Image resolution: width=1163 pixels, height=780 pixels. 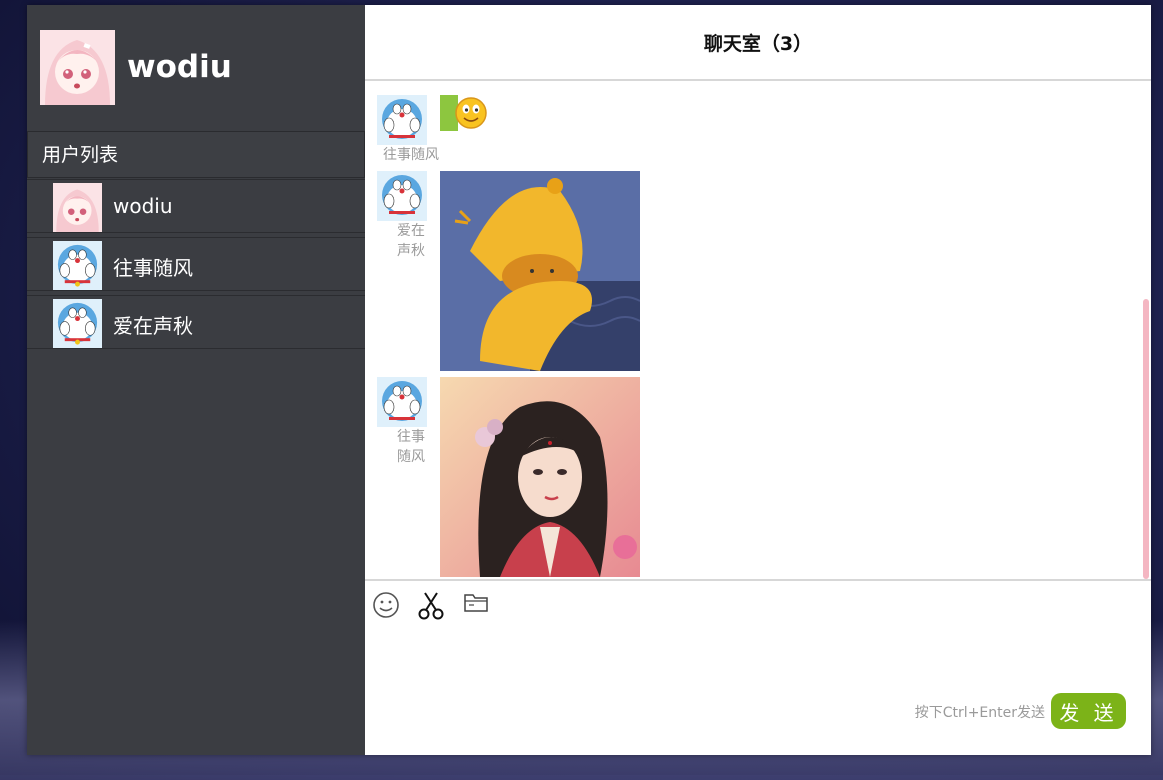 I want to click on user-name: 爱在声秋, so click(x=153, y=326).